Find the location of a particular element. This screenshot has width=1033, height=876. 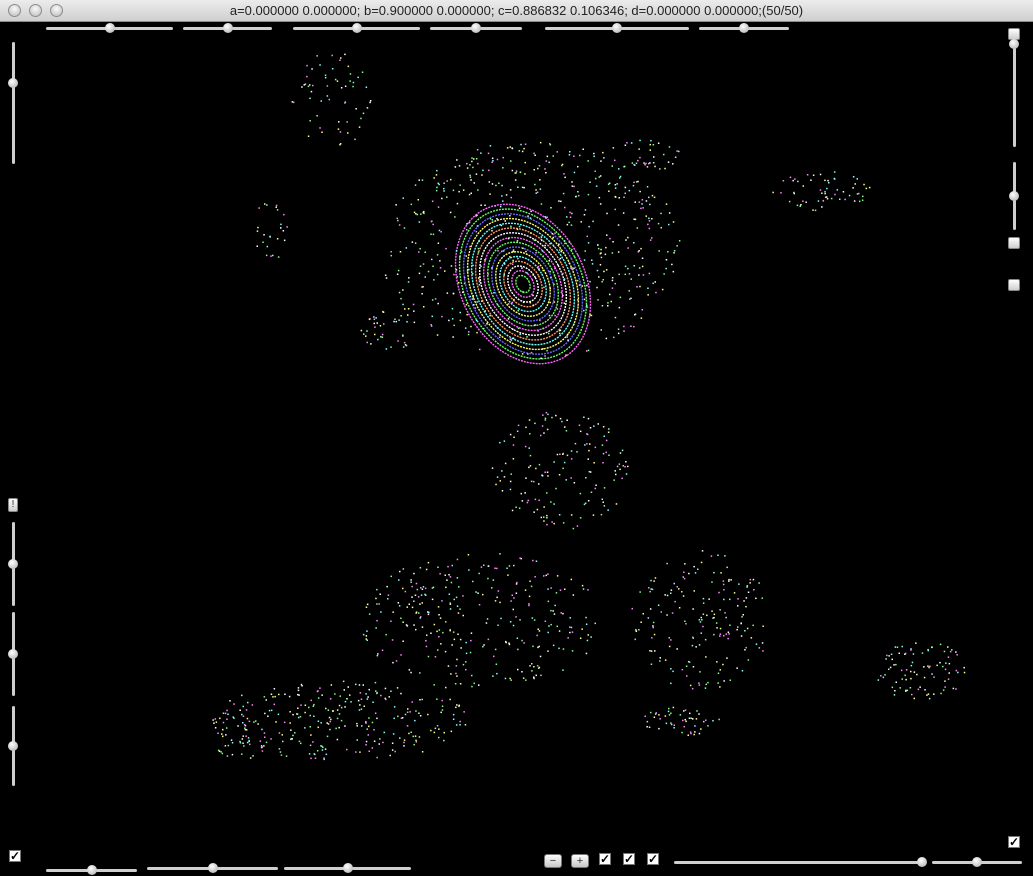

exclaim-button: ! is located at coordinates (13, 505).